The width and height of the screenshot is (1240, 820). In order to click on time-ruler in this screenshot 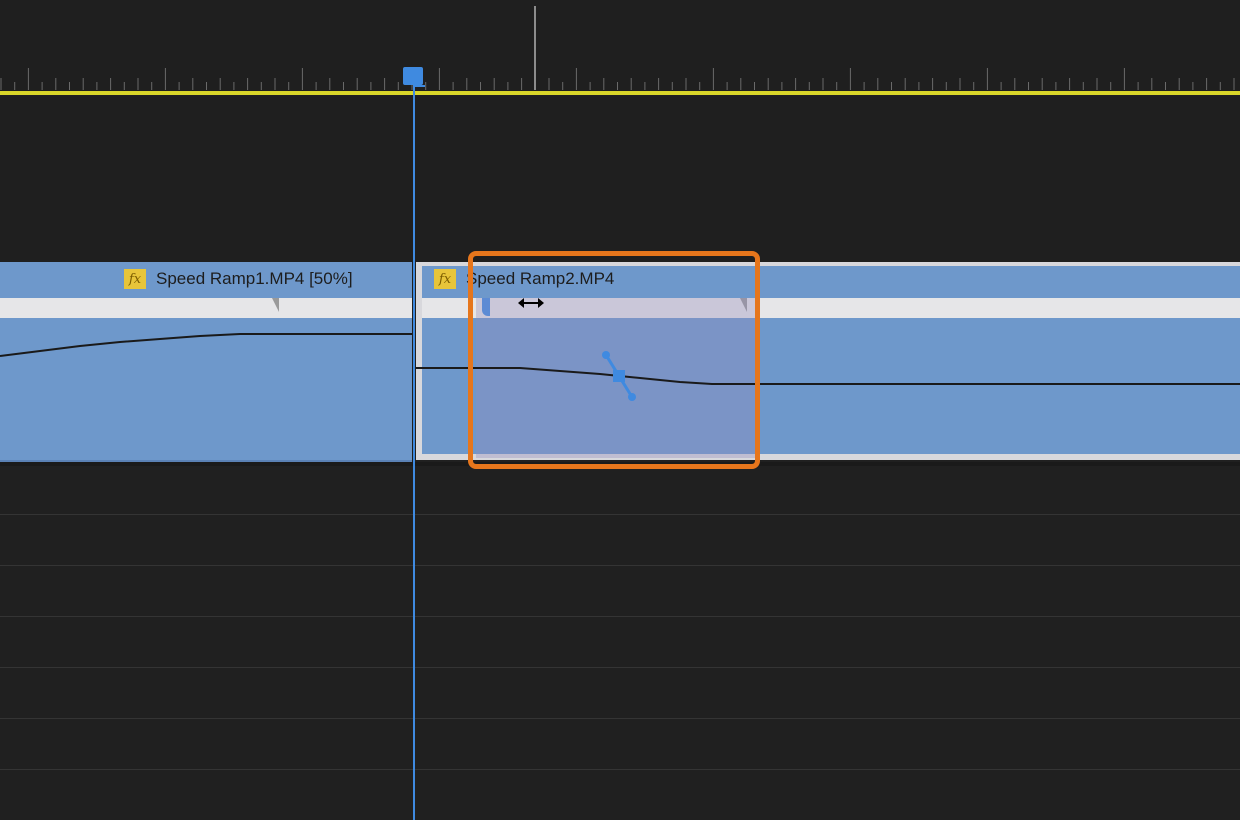, I will do `click(620, 46)`.